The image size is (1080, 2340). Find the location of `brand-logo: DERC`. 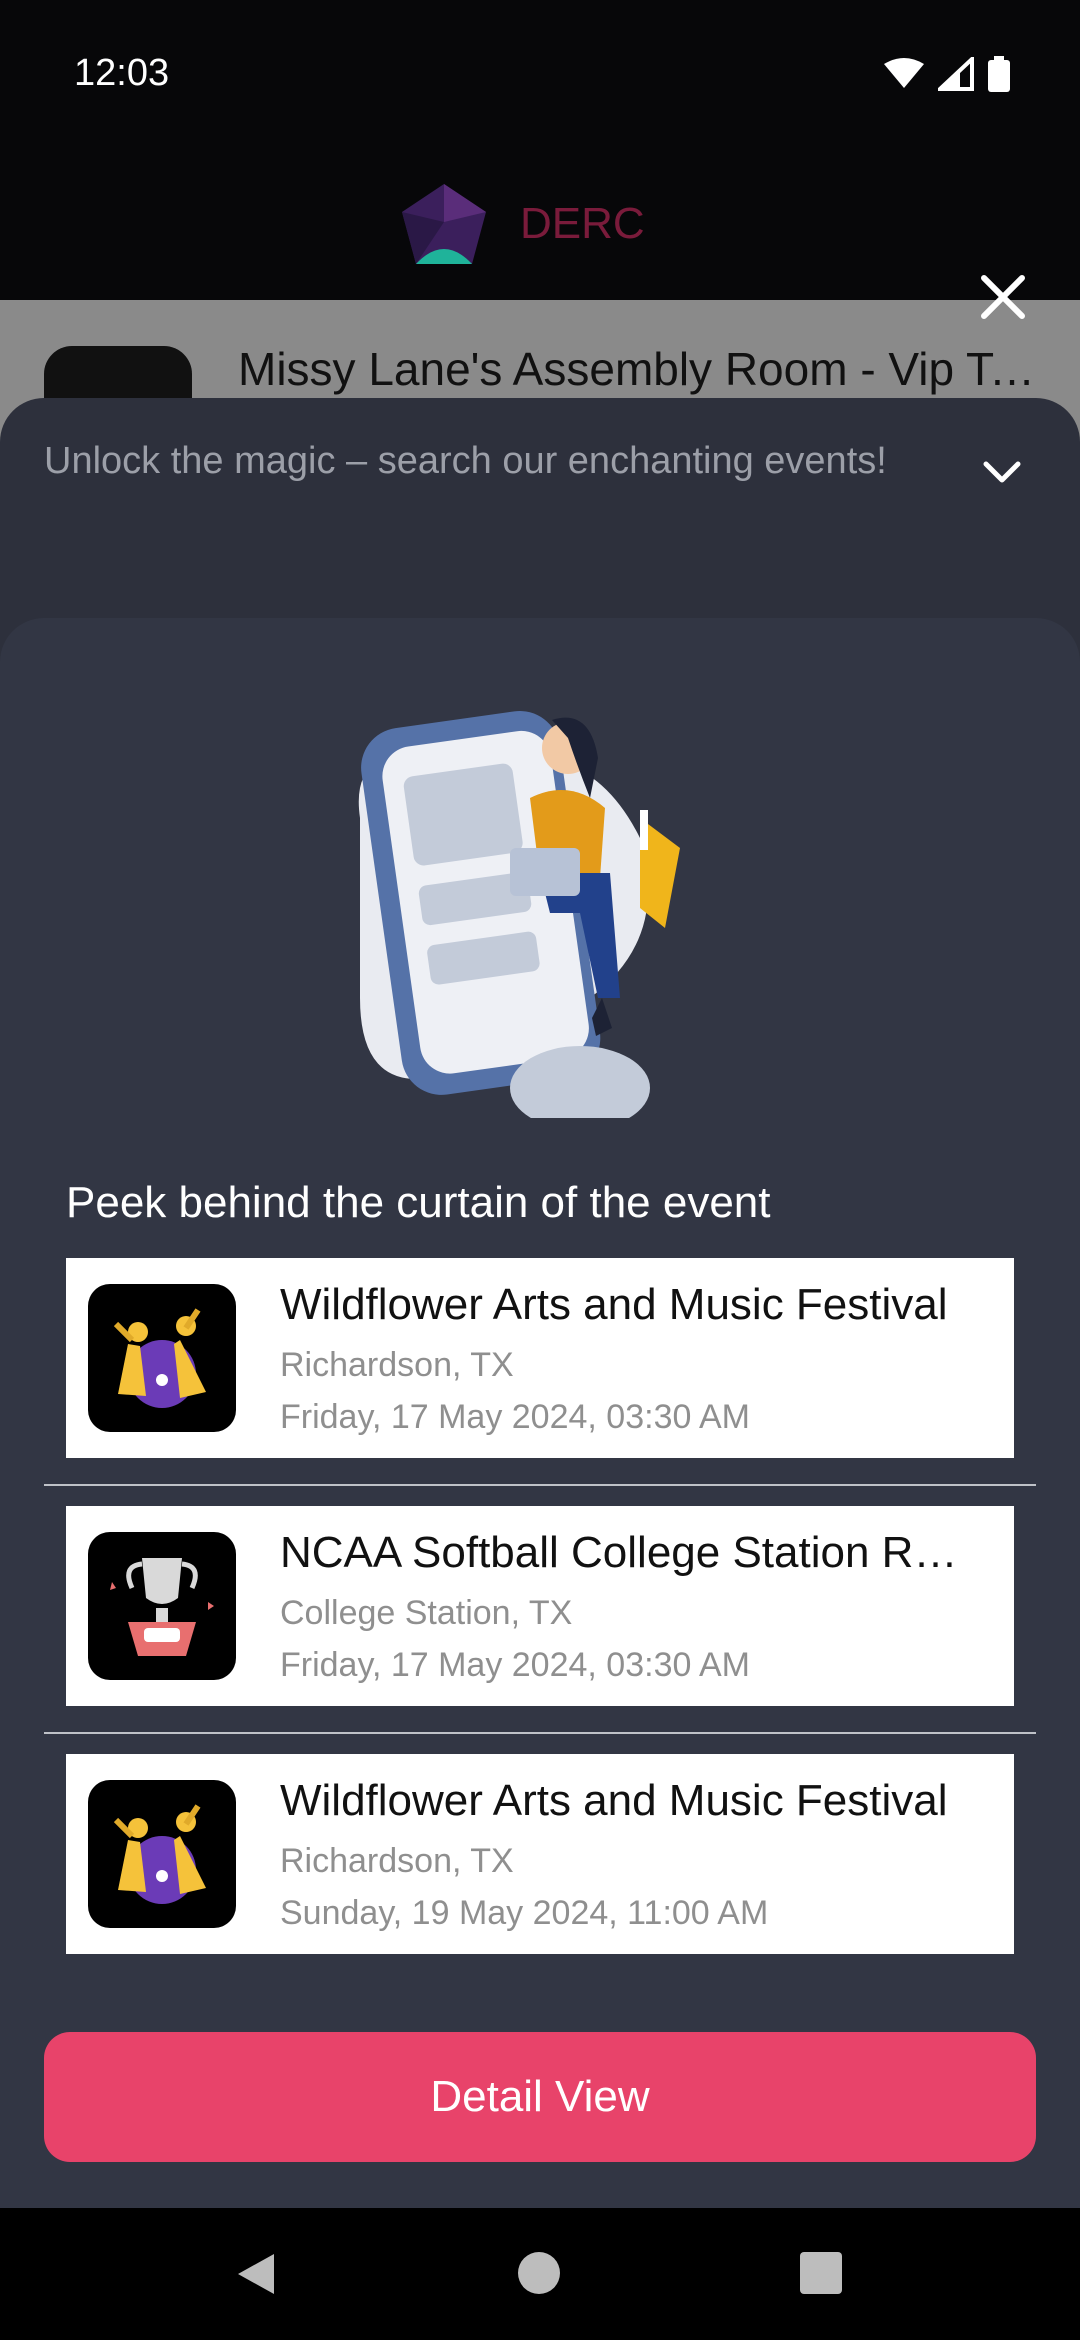

brand-logo: DERC is located at coordinates (521, 224).